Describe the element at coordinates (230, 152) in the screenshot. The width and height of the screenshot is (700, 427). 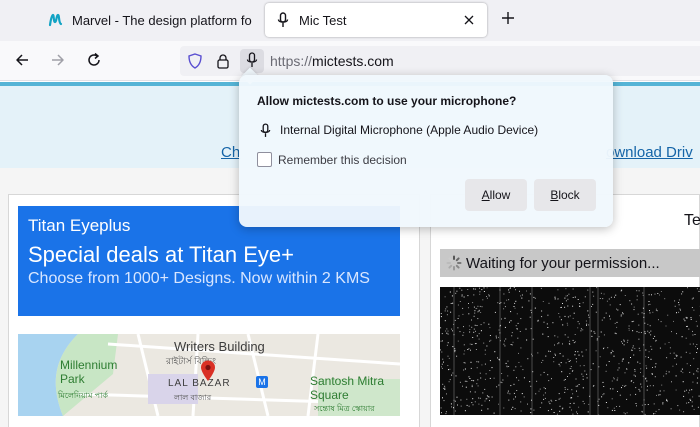
I see `page-link: Ch` at that location.